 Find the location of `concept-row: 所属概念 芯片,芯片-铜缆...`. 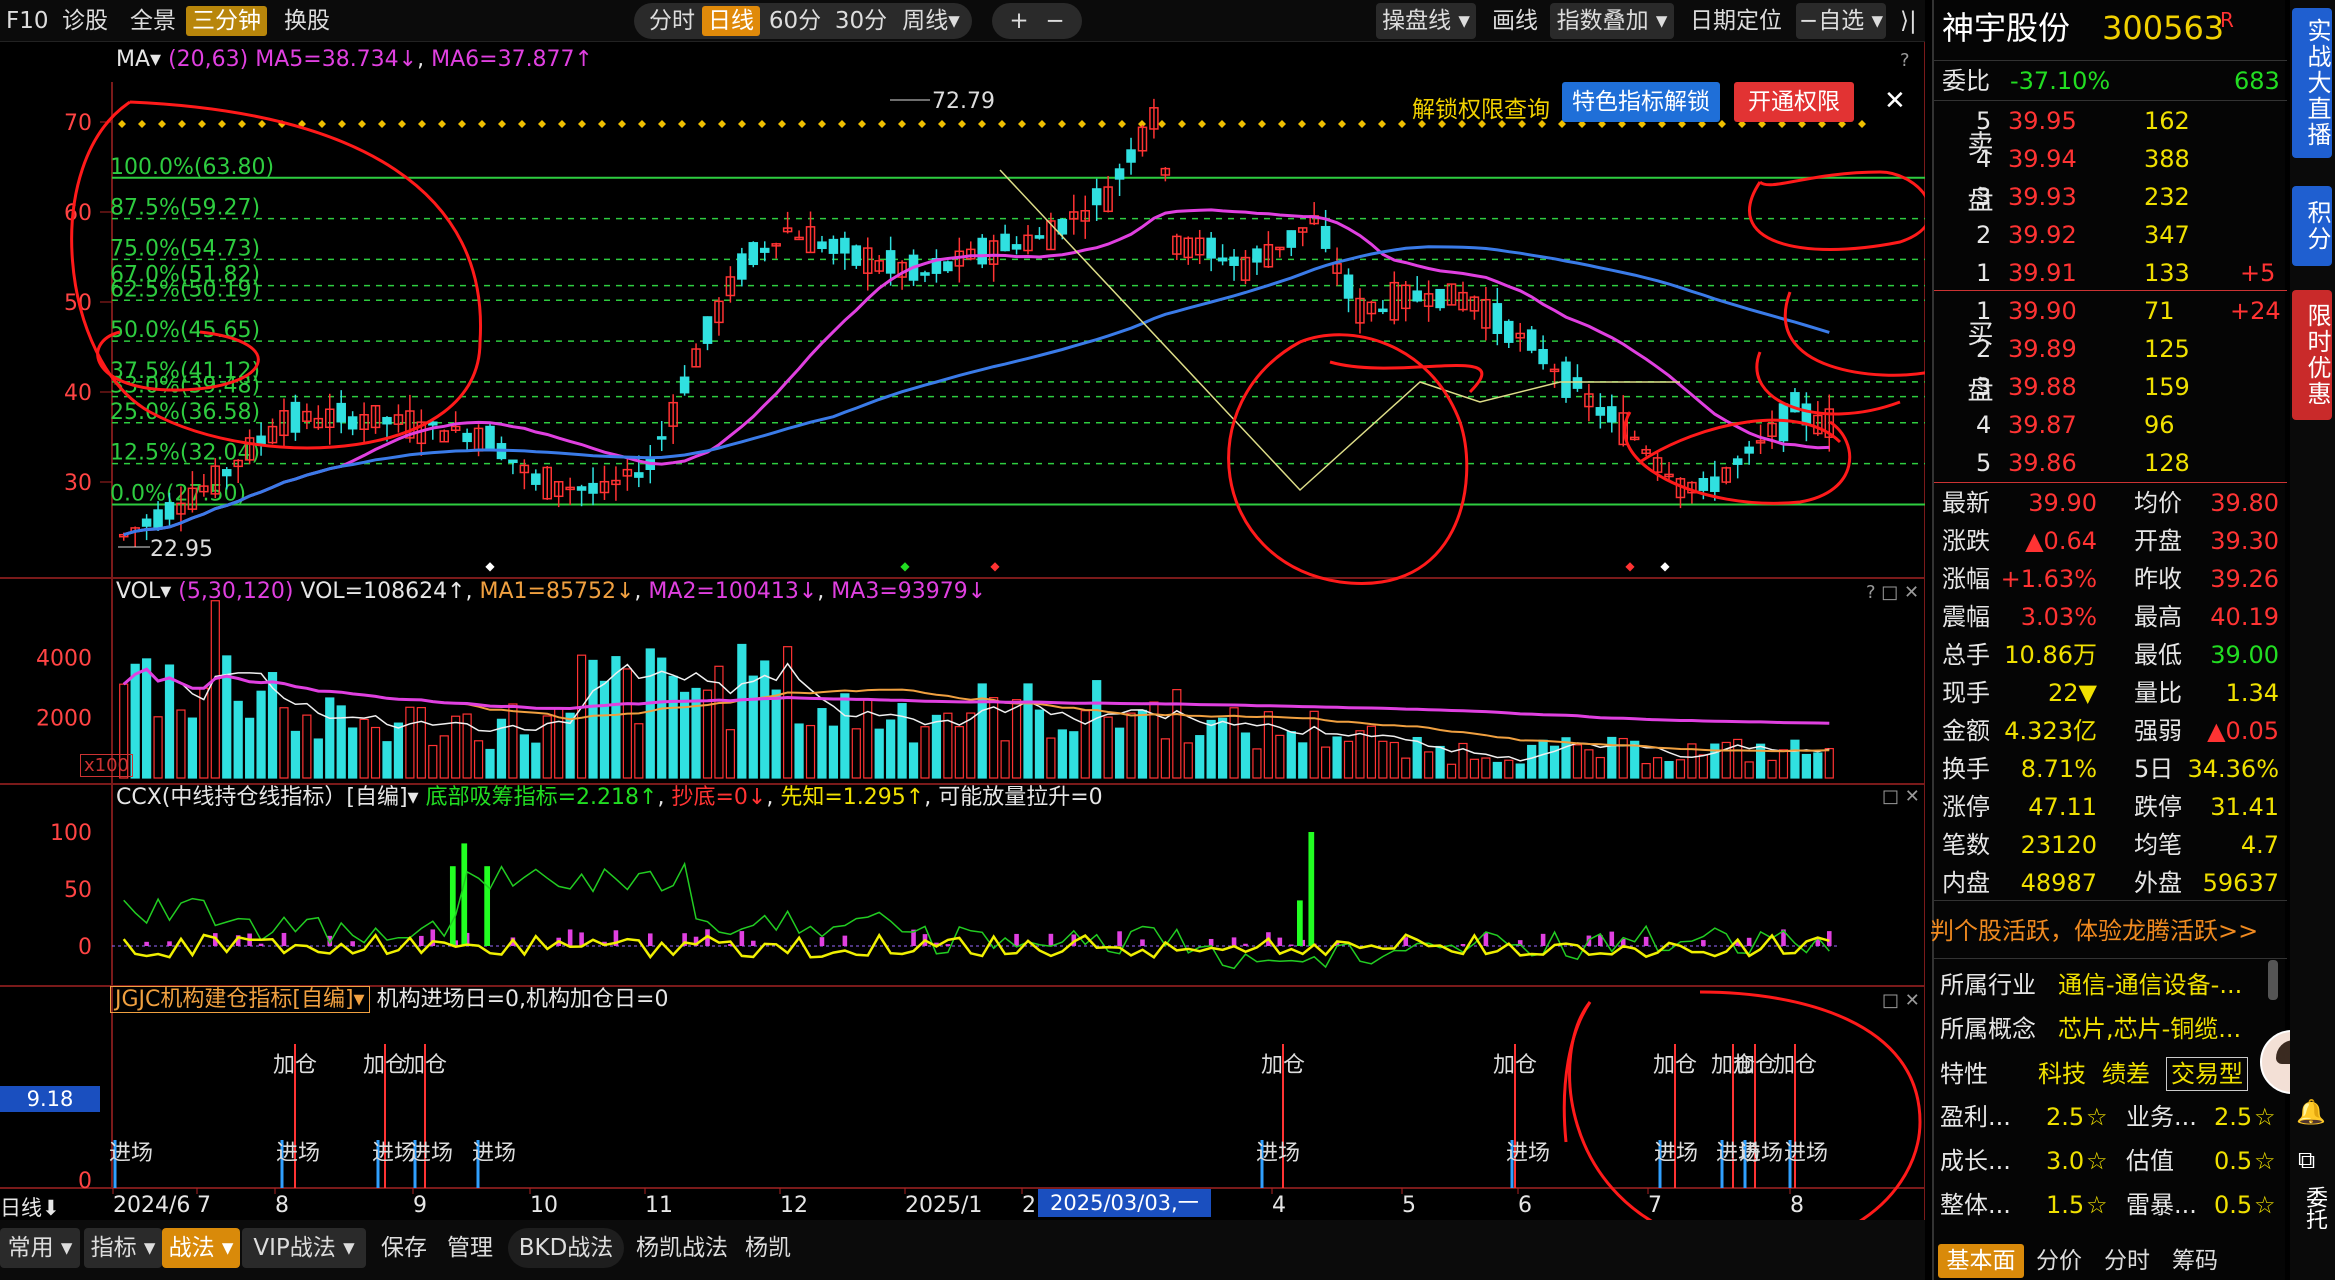

concept-row: 所属概念 芯片,芯片-铜缆... is located at coordinates (2110, 1029).